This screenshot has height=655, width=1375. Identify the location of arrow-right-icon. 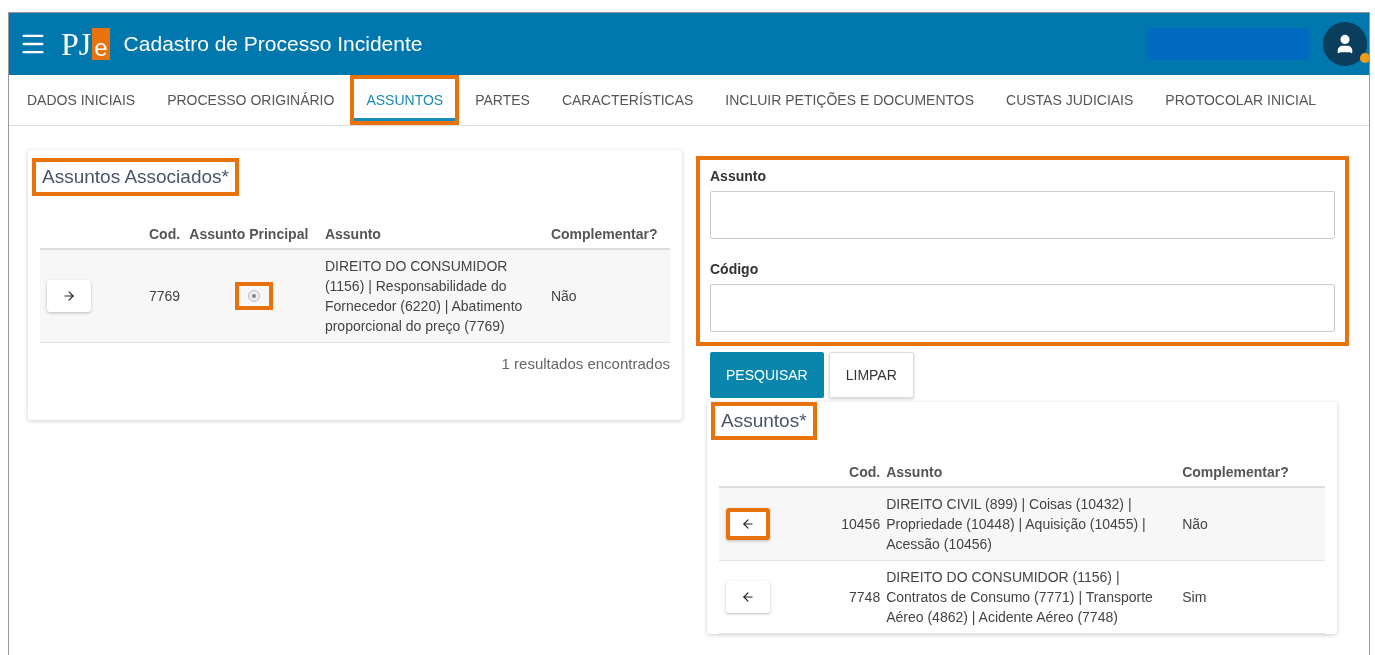
(69, 296).